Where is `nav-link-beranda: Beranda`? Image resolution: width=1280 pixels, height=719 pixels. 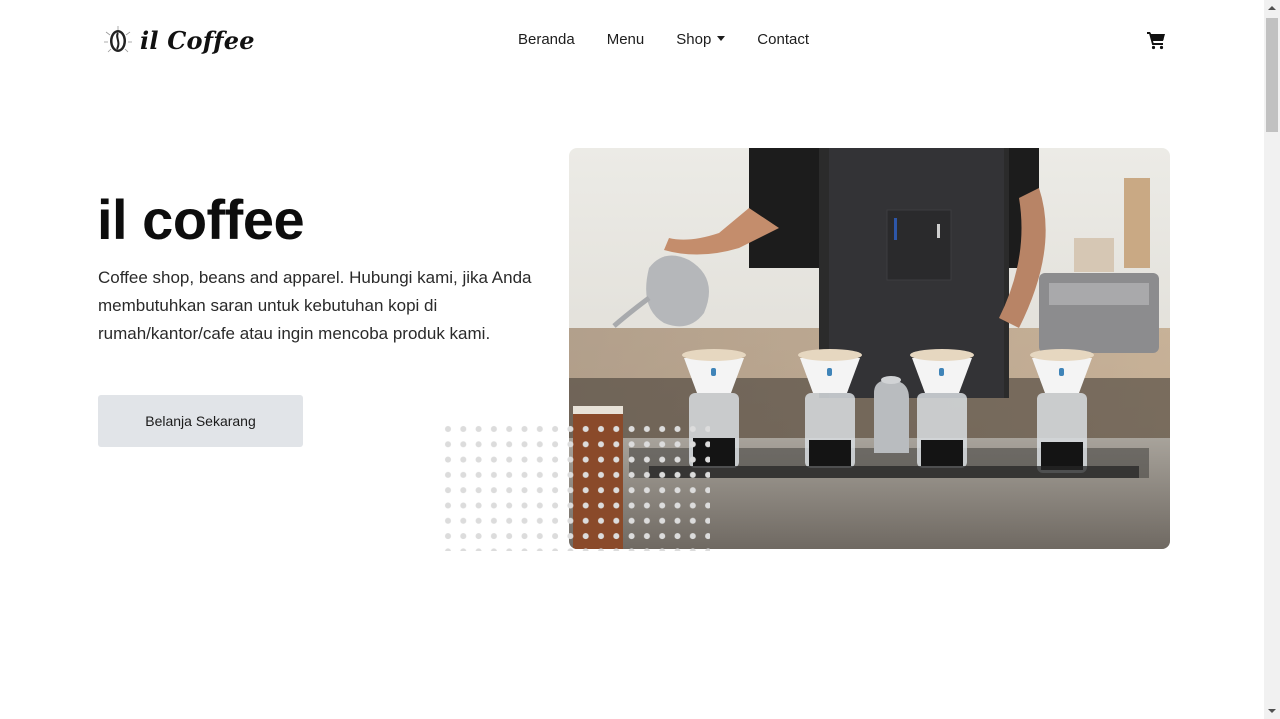 nav-link-beranda: Beranda is located at coordinates (546, 40).